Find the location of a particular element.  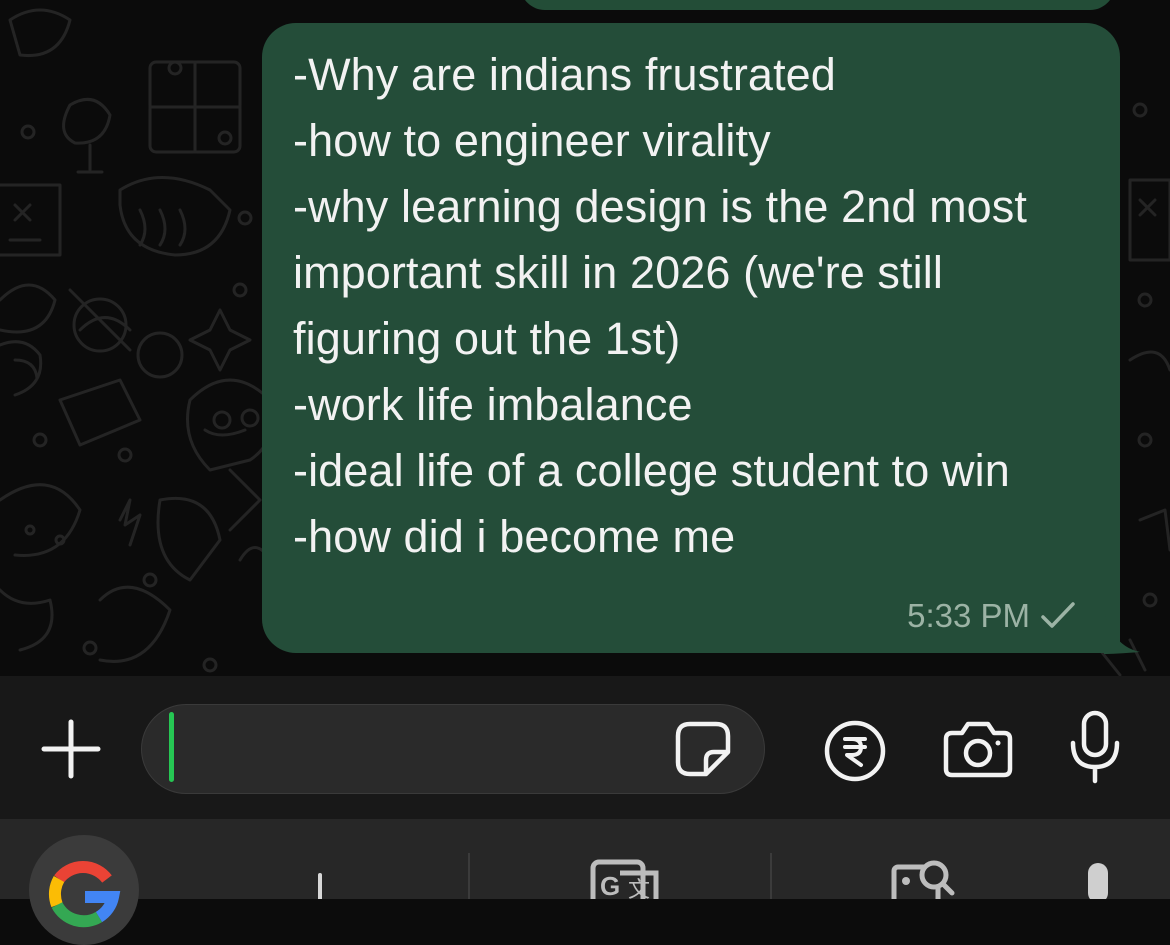

gif-icon is located at coordinates (320, 886).